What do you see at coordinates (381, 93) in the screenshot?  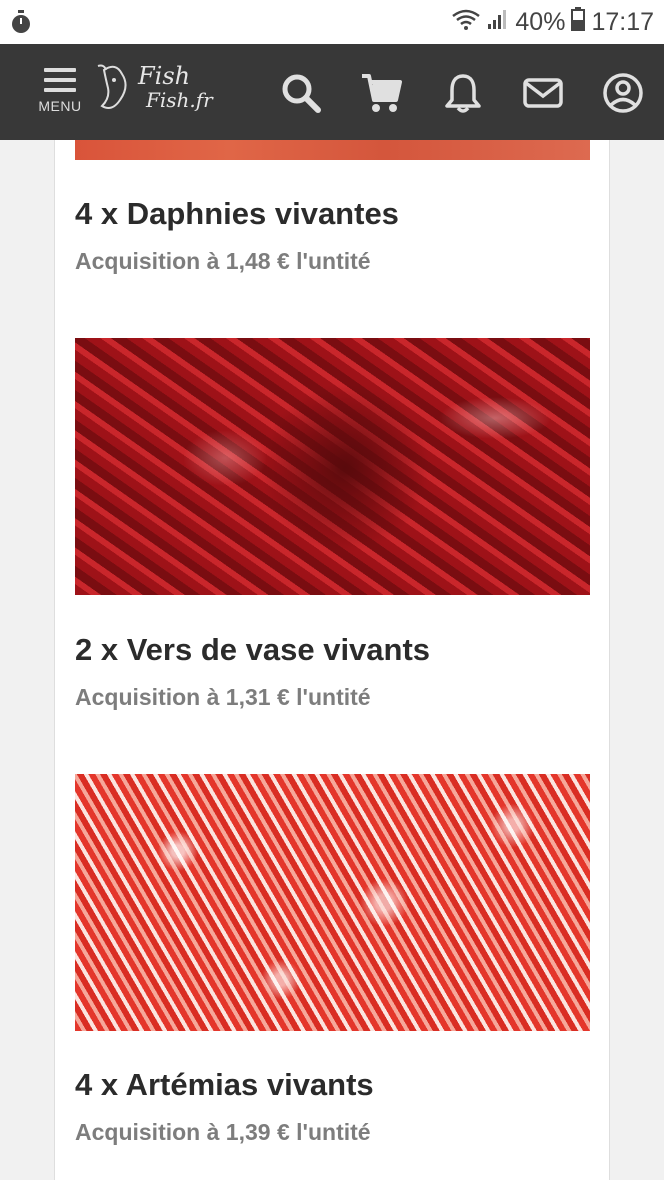 I see `cart-icon` at bounding box center [381, 93].